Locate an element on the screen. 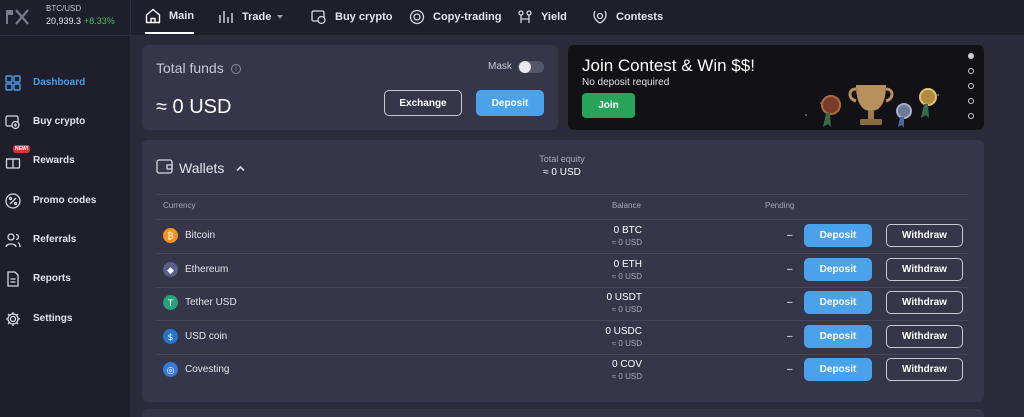 The image size is (1024, 417). column-header-pending: Pending is located at coordinates (780, 205).